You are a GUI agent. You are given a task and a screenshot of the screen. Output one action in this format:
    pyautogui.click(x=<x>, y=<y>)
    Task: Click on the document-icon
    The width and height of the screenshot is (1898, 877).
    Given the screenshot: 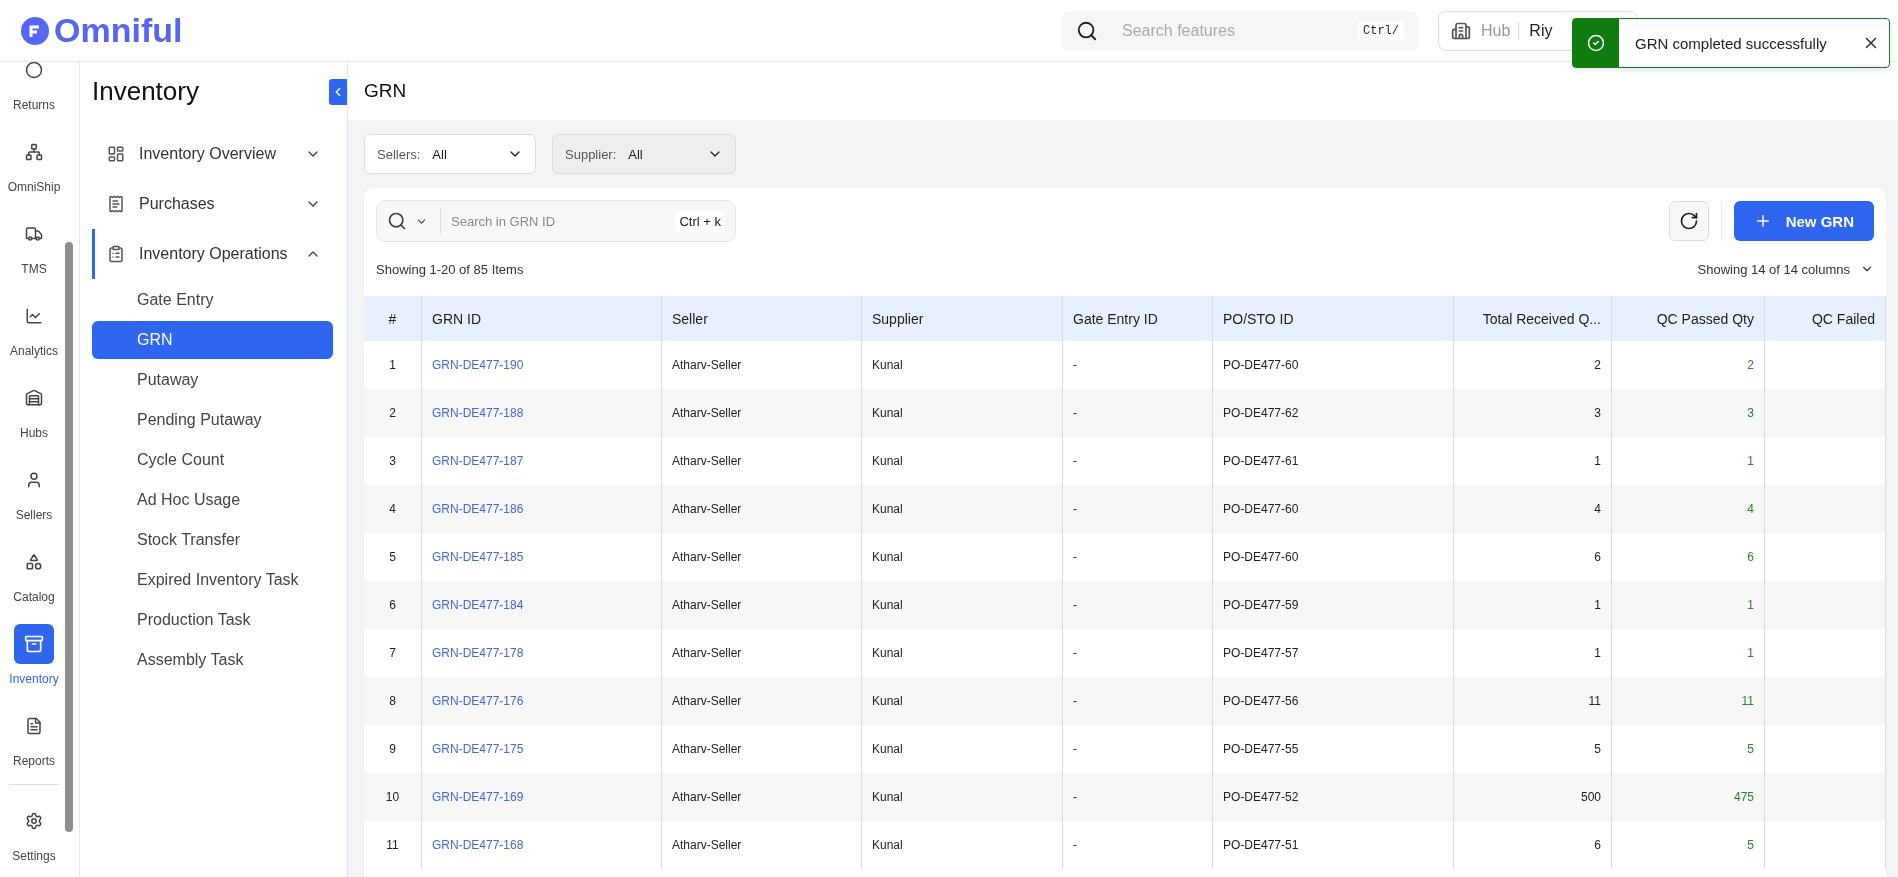 What is the action you would take?
    pyautogui.click(x=34, y=726)
    